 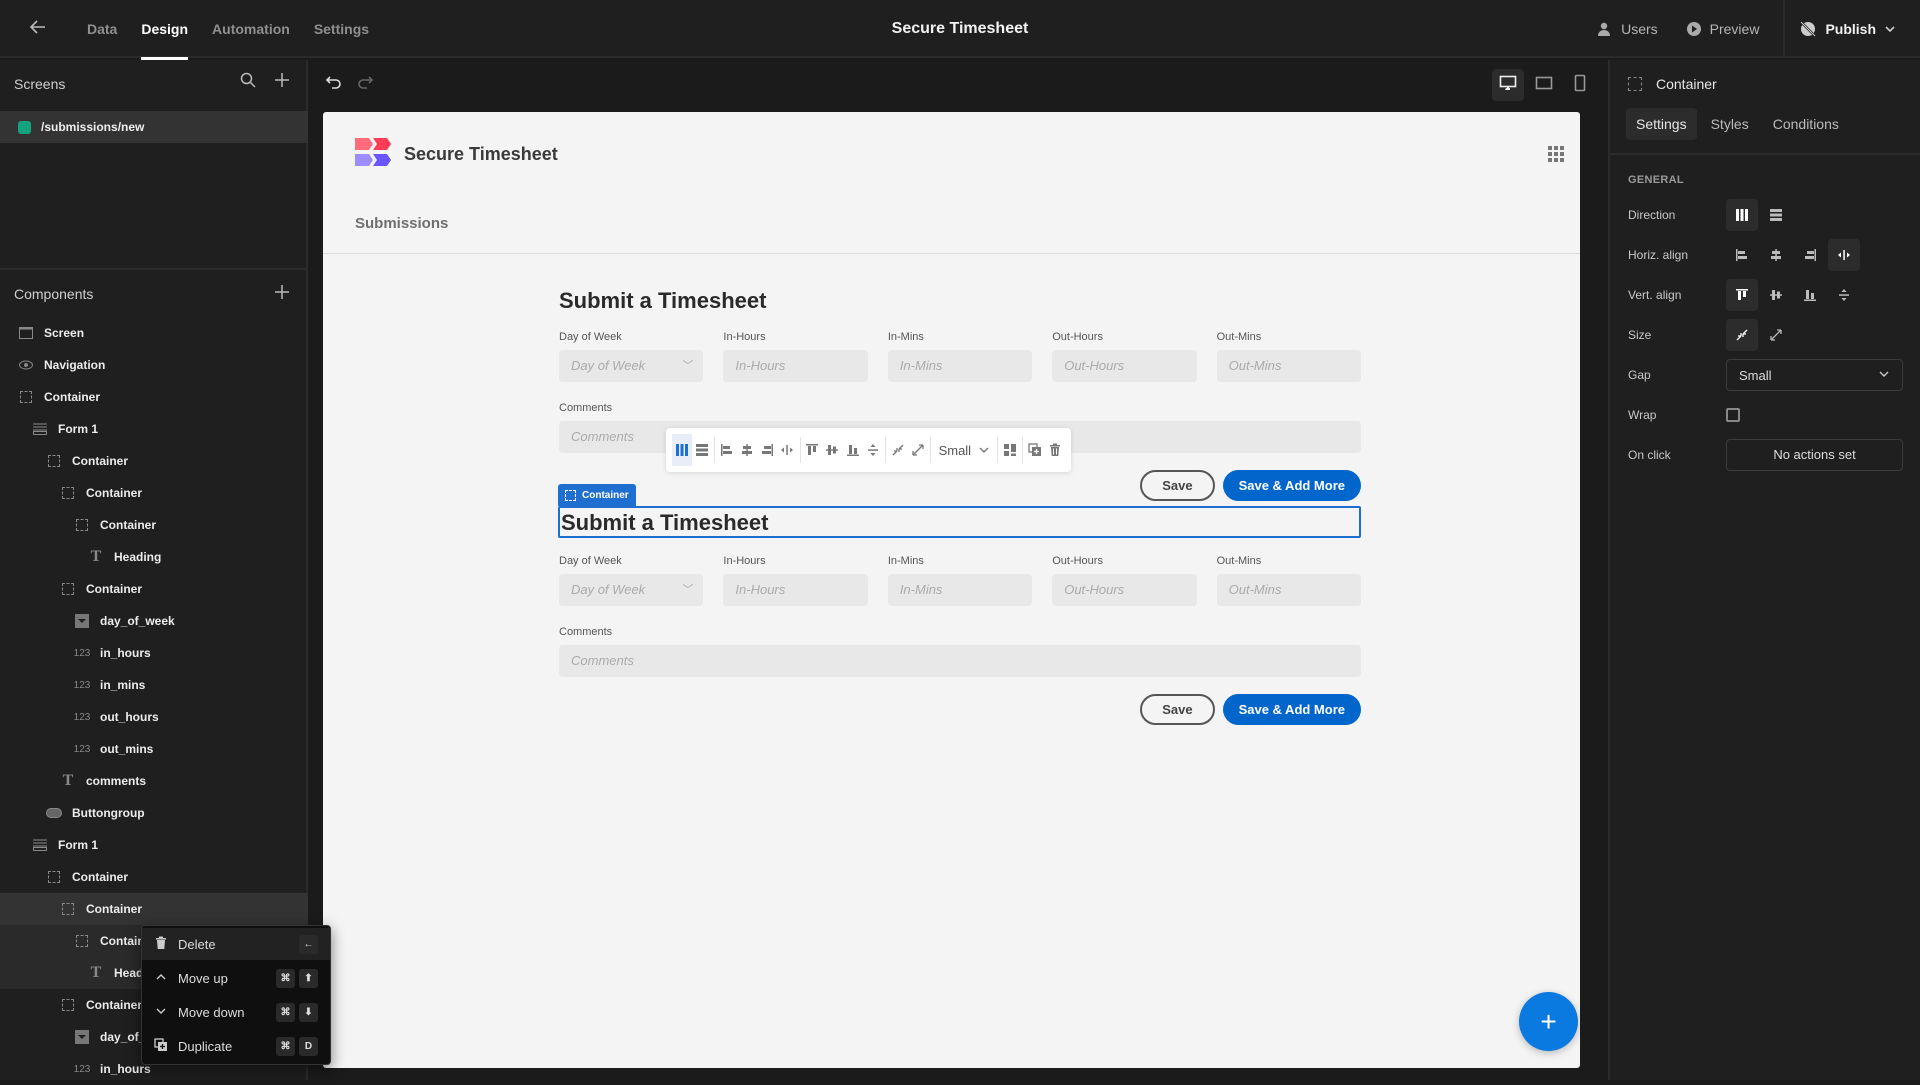 I want to click on wrap-layout-icon, so click(x=1010, y=450).